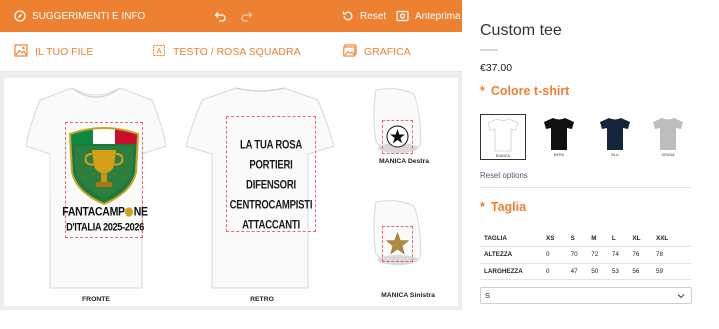 This screenshot has height=329, width=719. I want to click on front-view-label: FRONTE, so click(96, 299).